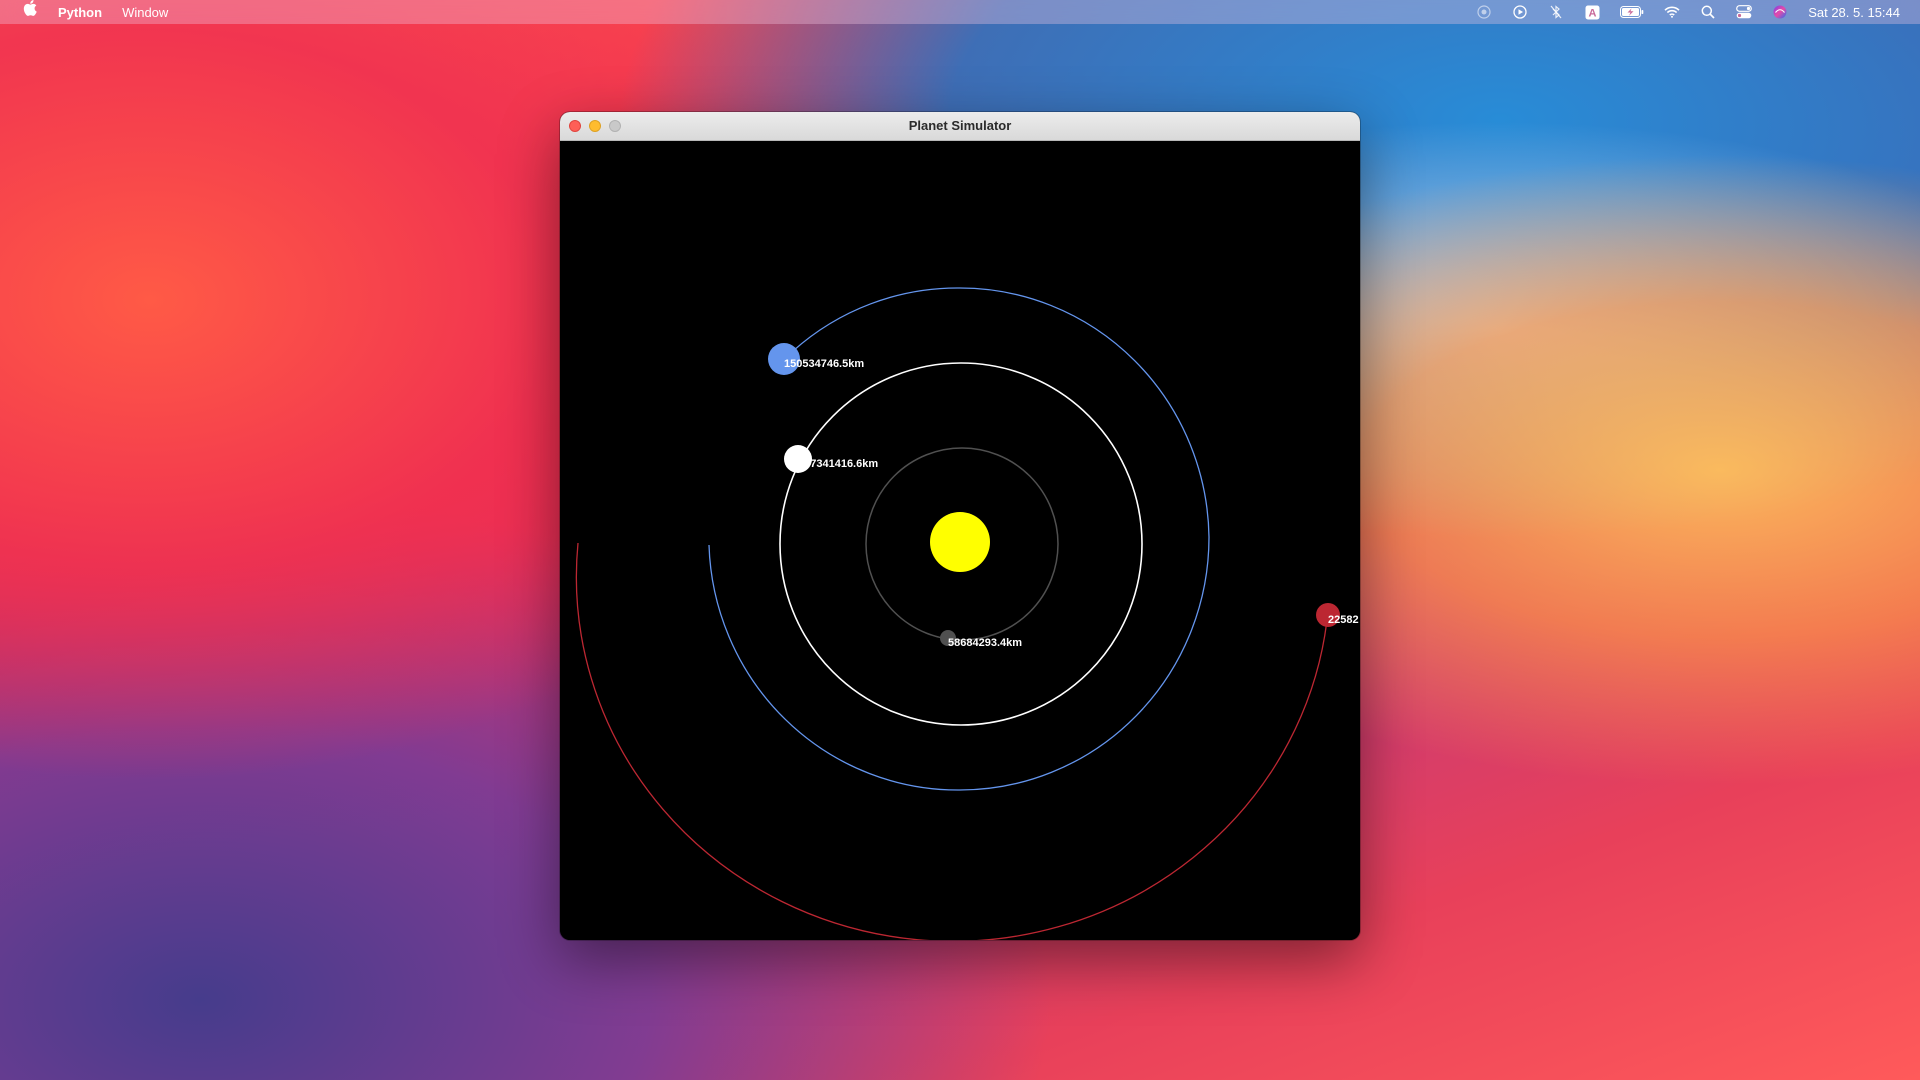  Describe the element at coordinates (1708, 12) in the screenshot. I see `spotlight-search-icon` at that location.